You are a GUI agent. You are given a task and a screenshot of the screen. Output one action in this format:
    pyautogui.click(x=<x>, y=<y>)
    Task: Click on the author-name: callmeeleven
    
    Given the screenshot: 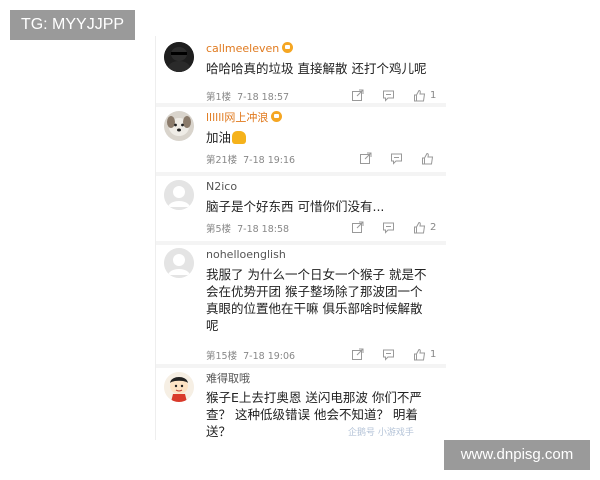 What is the action you would take?
    pyautogui.click(x=242, y=48)
    